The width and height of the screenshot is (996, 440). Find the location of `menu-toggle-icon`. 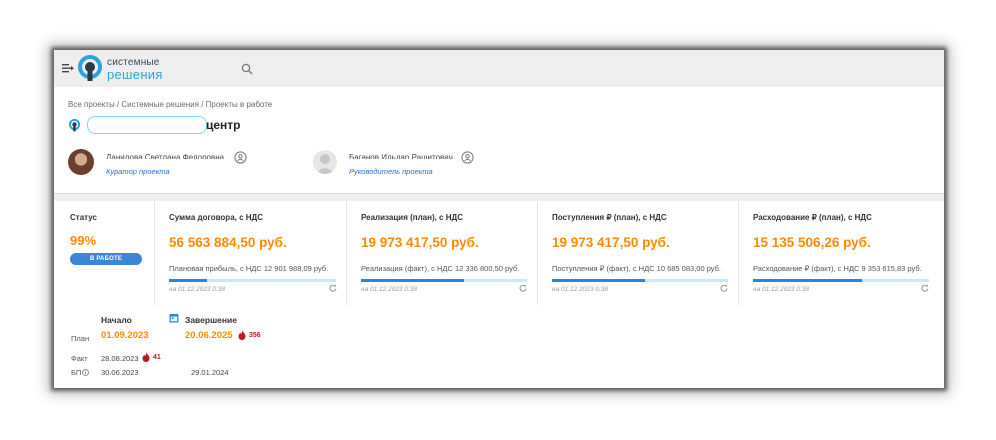

menu-toggle-icon is located at coordinates (68, 68).